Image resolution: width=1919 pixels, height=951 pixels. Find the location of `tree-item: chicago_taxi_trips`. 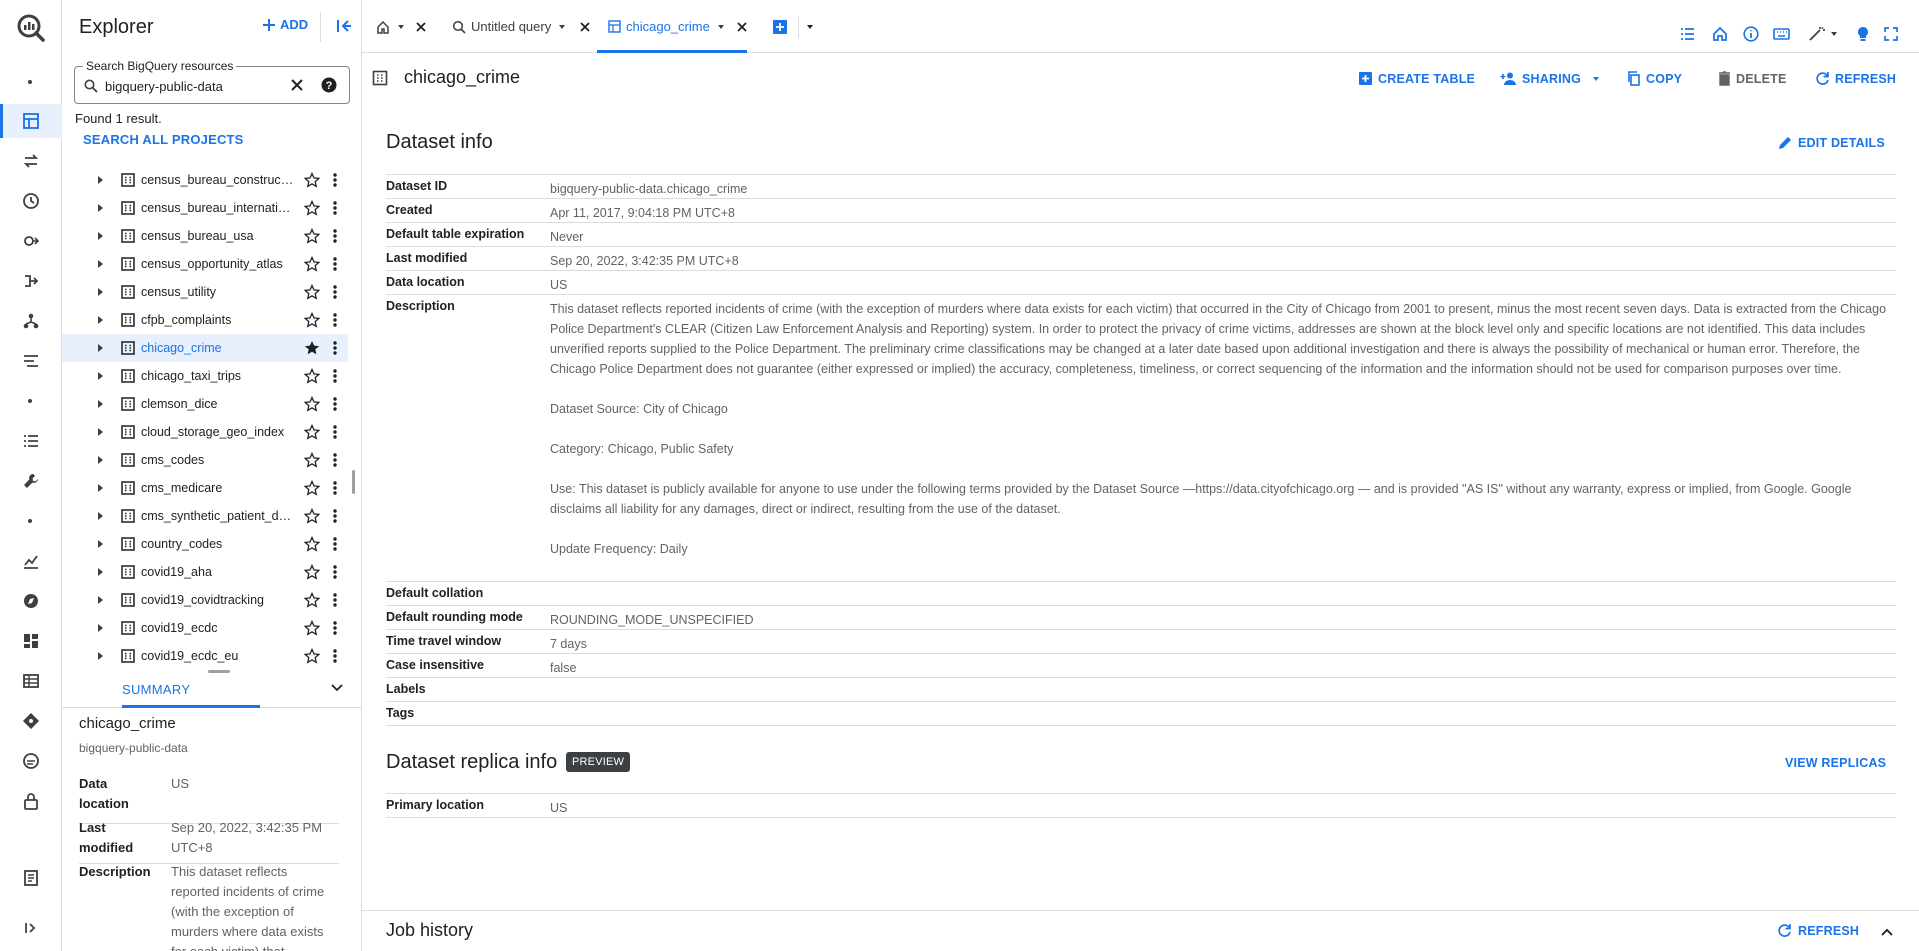

tree-item: chicago_taxi_trips is located at coordinates (205, 376).